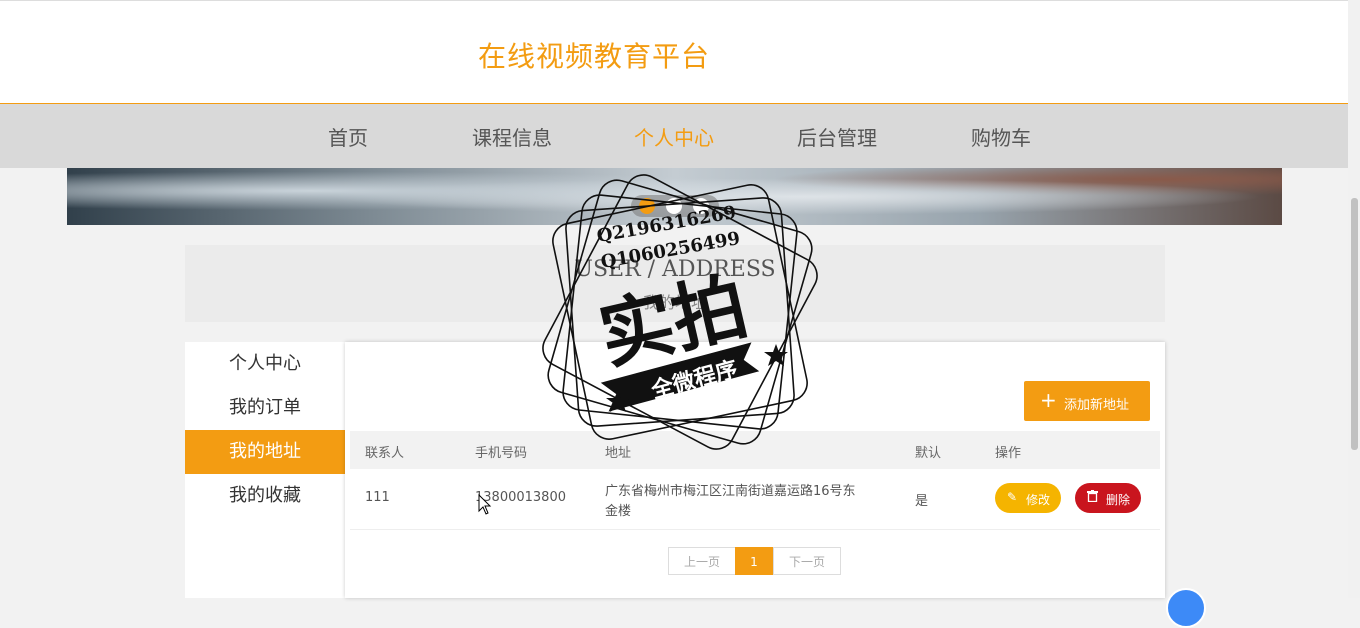 The height and width of the screenshot is (628, 1360). What do you see at coordinates (377, 497) in the screenshot?
I see `cell-contact: 111` at bounding box center [377, 497].